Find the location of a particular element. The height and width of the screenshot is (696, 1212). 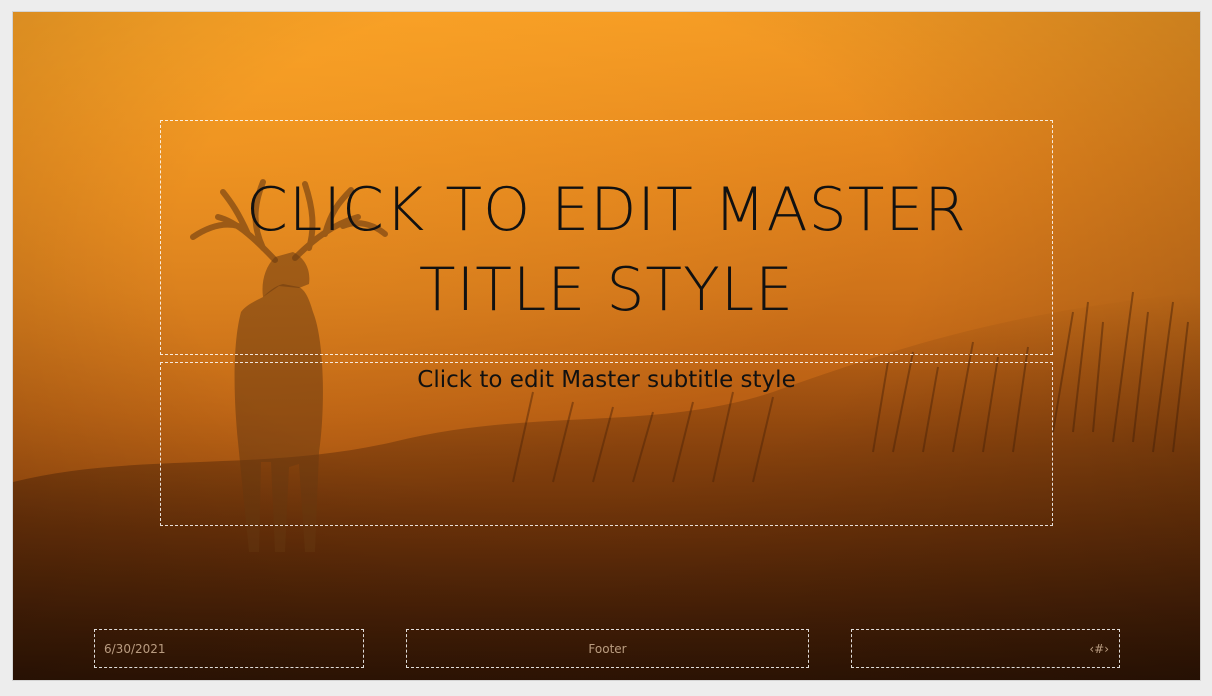

footer-text: Footer is located at coordinates (607, 648).